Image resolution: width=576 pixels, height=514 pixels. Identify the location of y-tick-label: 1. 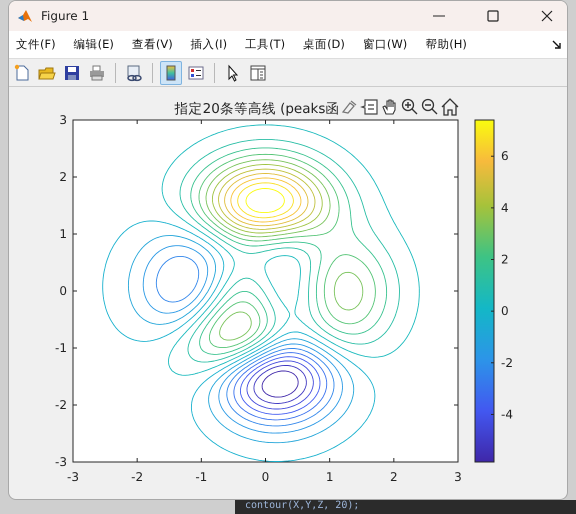
(63, 234).